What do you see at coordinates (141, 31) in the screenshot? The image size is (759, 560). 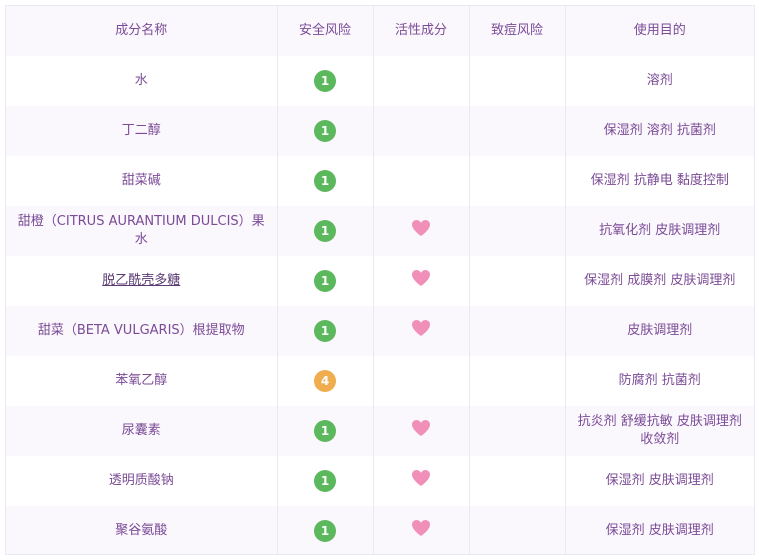 I see `header-ingredient-name: 成分名称` at bounding box center [141, 31].